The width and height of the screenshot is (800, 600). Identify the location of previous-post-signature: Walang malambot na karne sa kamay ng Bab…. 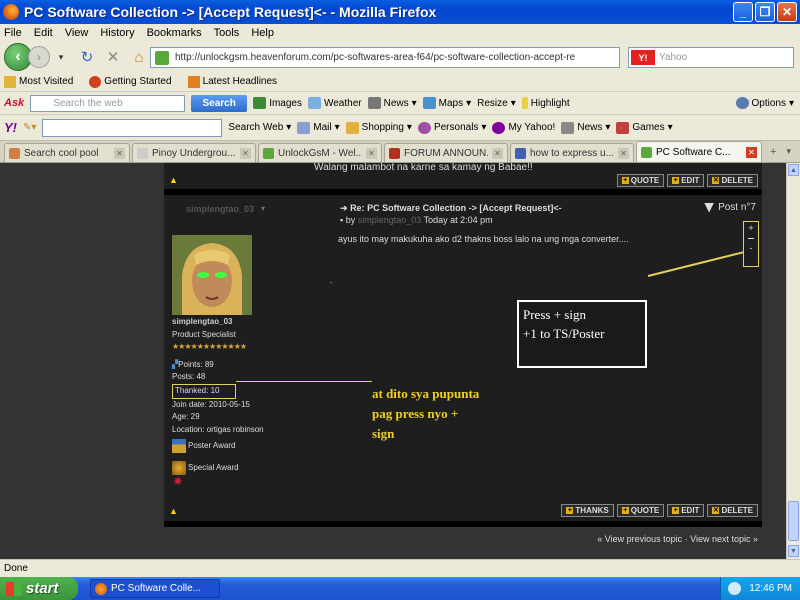
(423, 168).